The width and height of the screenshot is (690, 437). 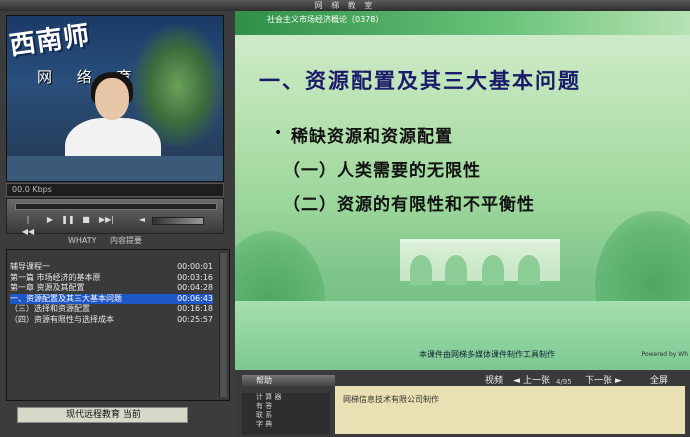 I want to click on pause-icon: ❚❚, so click(x=68, y=220).